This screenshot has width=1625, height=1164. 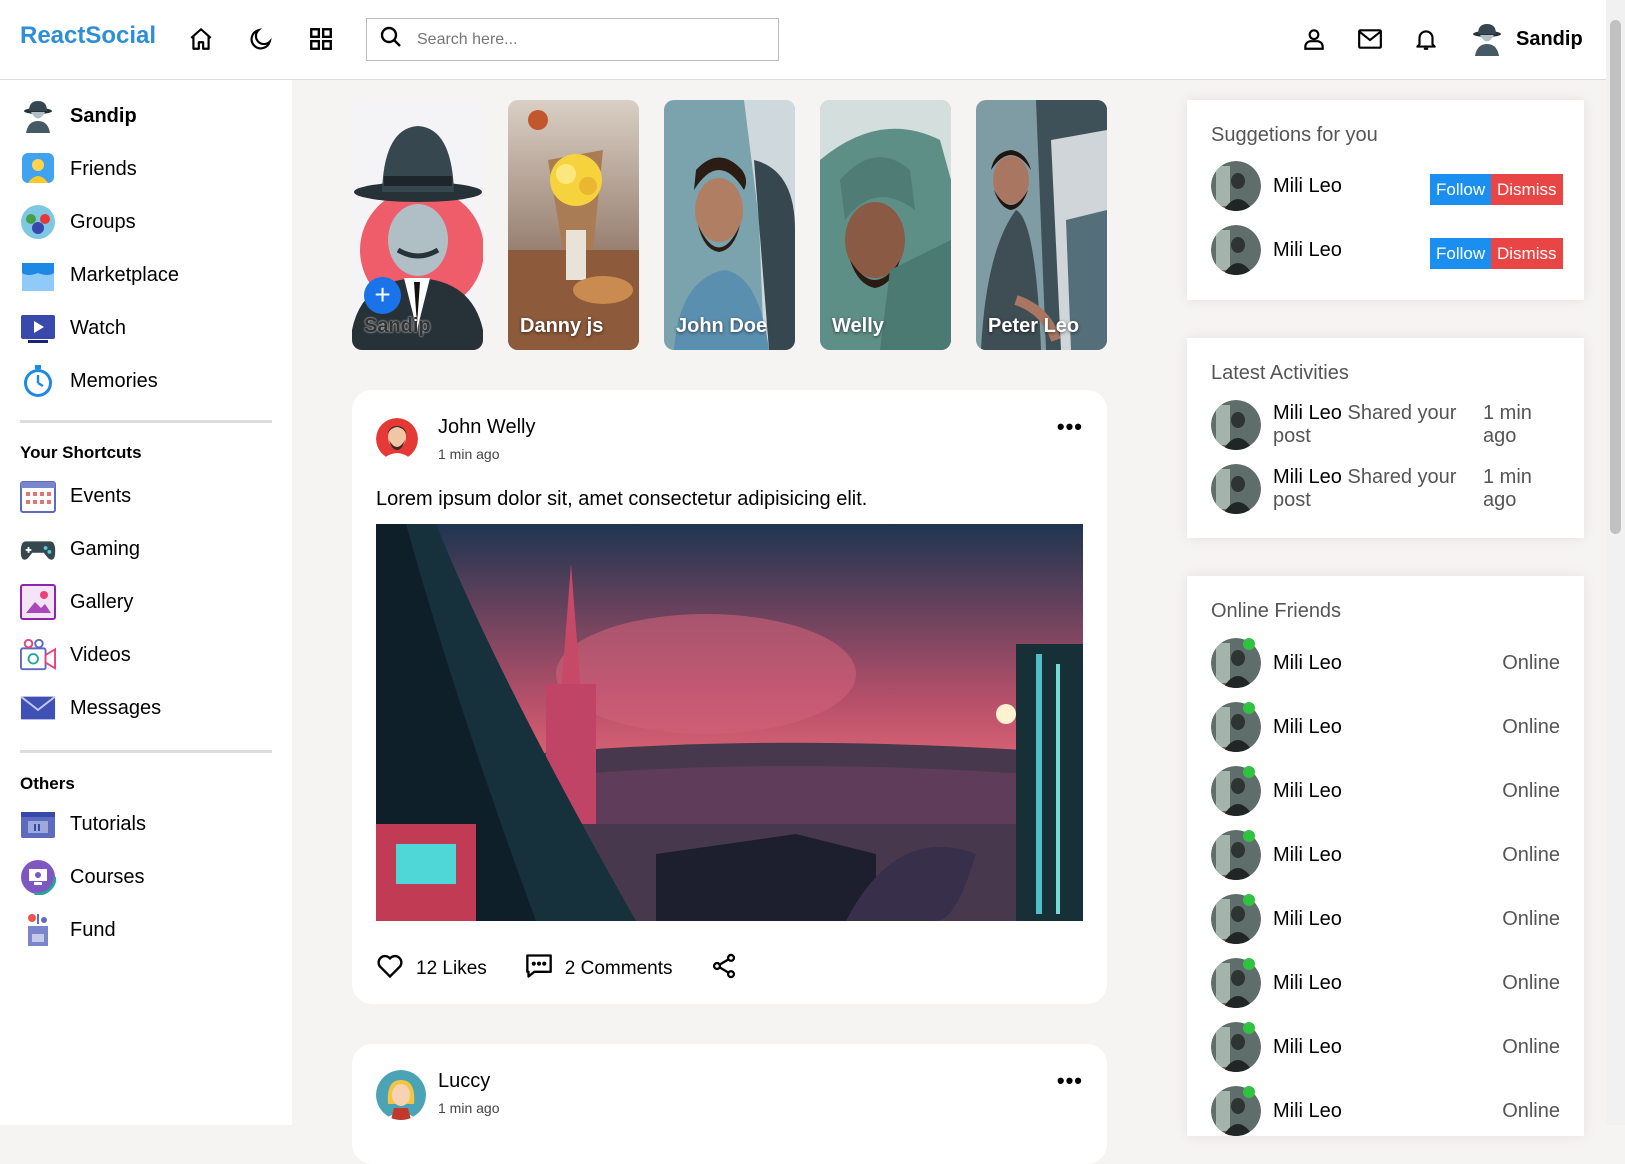 I want to click on sidebar-item-messages: Messages, so click(x=90, y=708).